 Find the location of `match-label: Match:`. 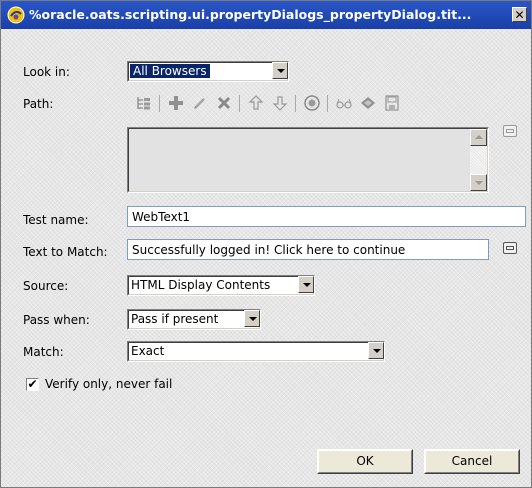

match-label: Match: is located at coordinates (43, 352).